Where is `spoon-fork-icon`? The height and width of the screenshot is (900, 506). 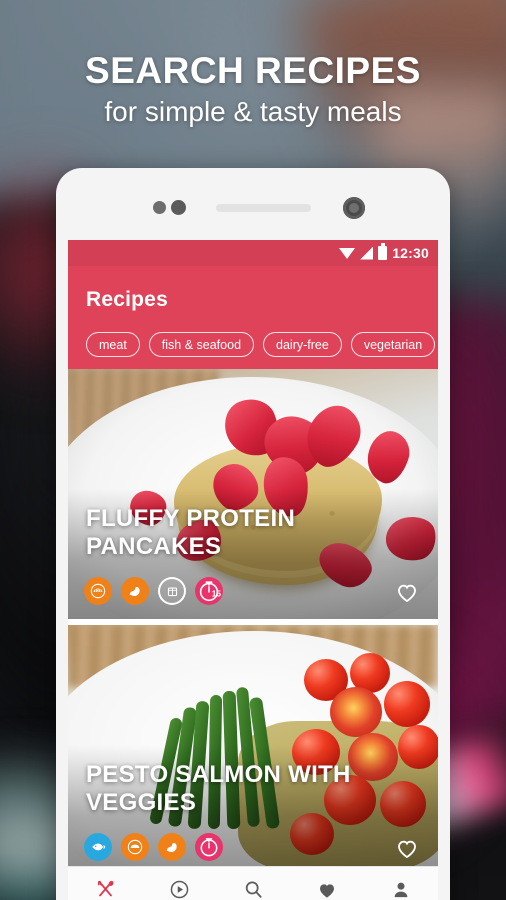
spoon-fork-icon is located at coordinates (105, 889).